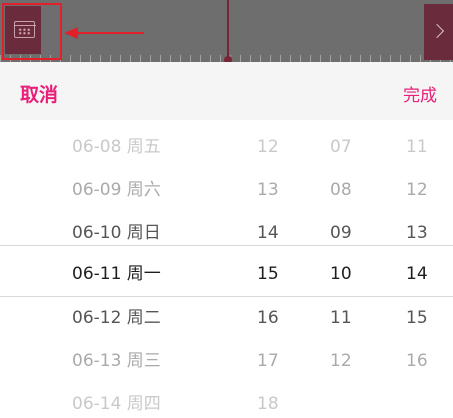 The width and height of the screenshot is (453, 418). Describe the element at coordinates (268, 274) in the screenshot. I see `value-cell-1: 15` at that location.